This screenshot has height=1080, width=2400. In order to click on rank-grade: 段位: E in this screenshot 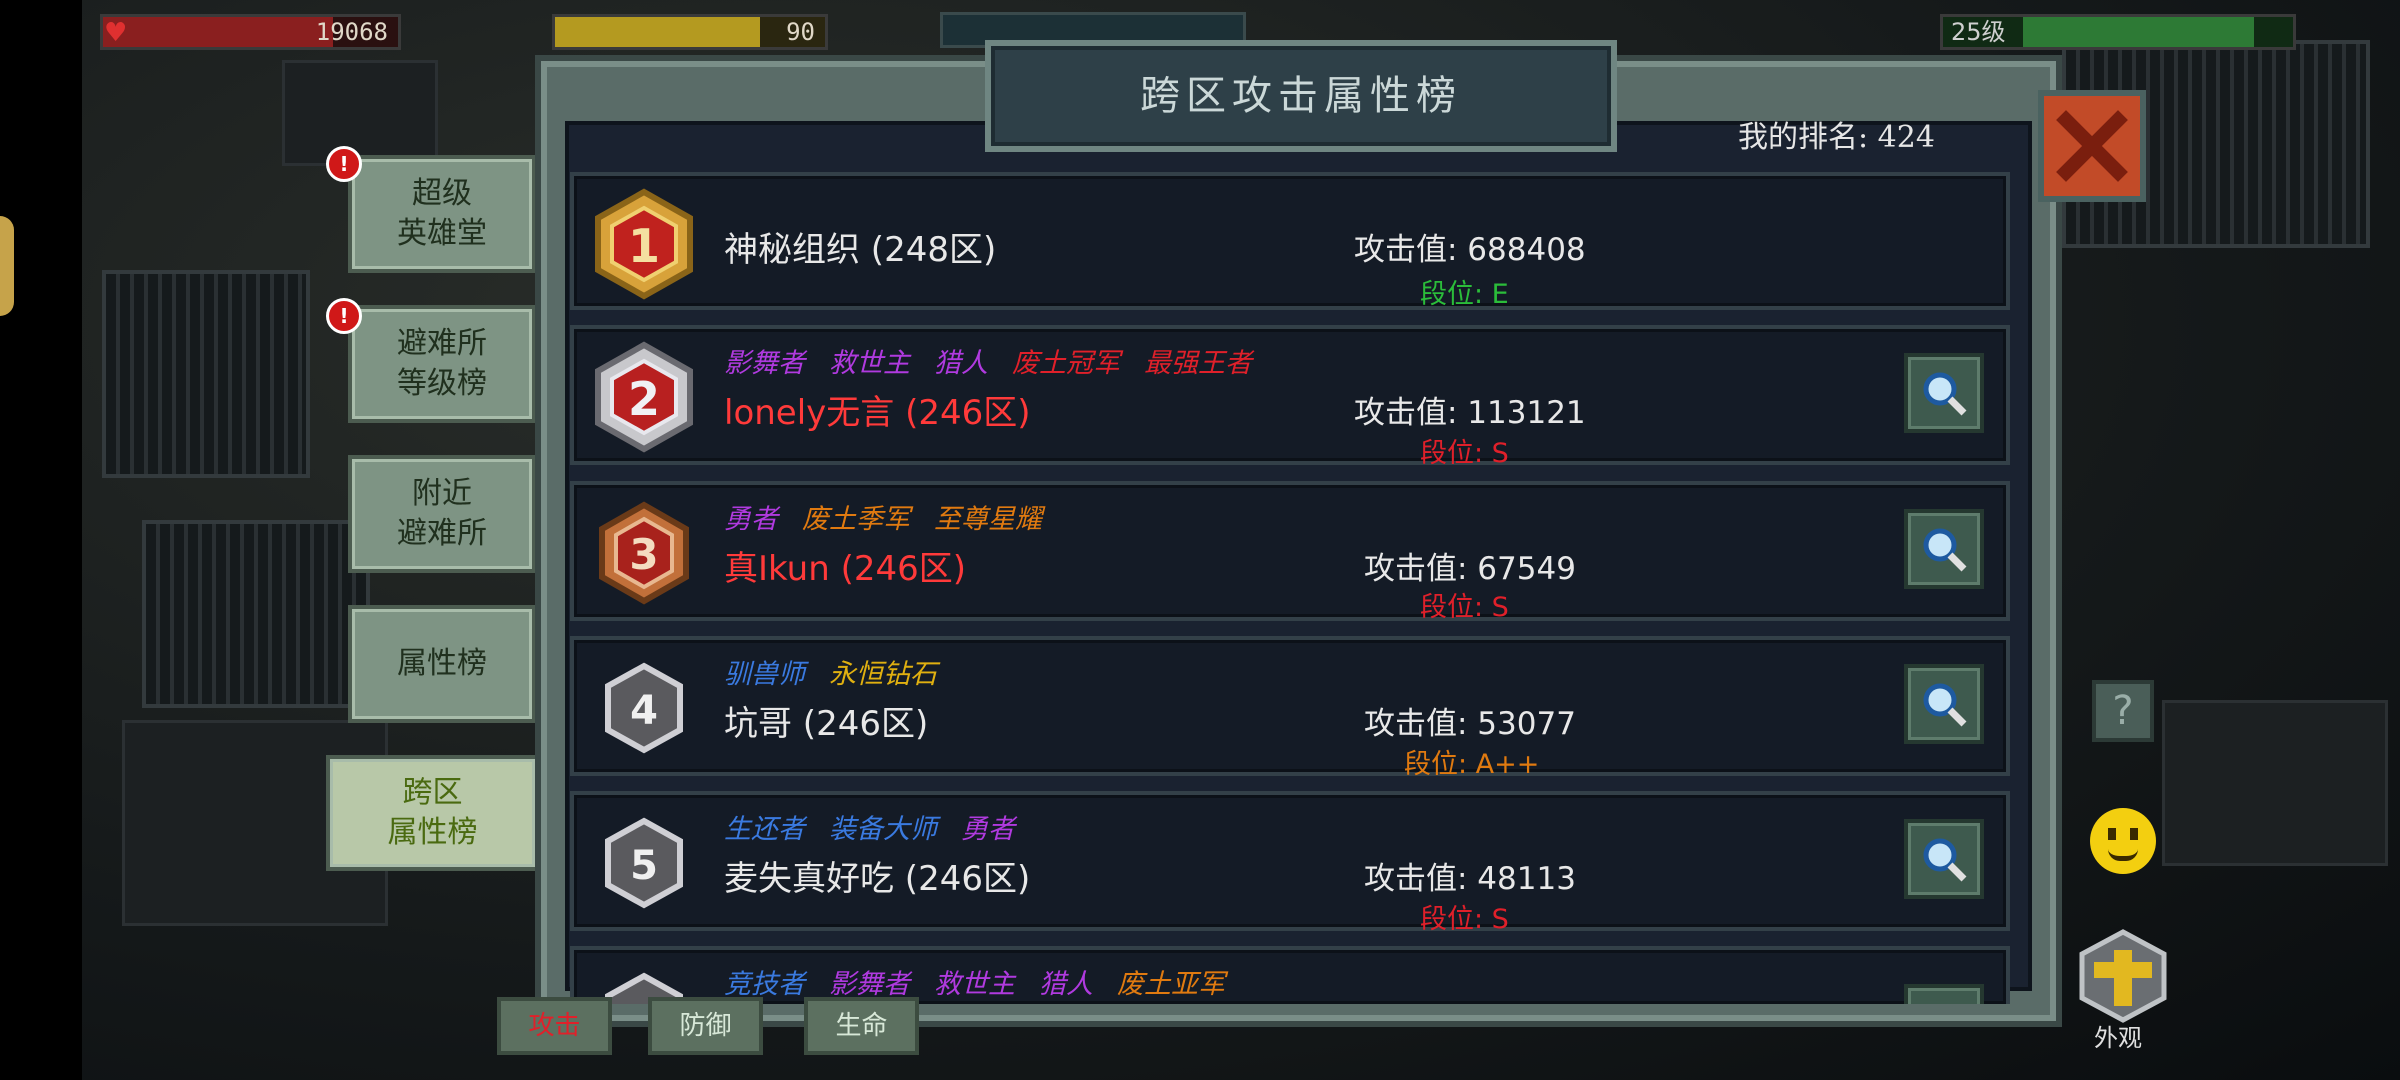, I will do `click(1464, 294)`.